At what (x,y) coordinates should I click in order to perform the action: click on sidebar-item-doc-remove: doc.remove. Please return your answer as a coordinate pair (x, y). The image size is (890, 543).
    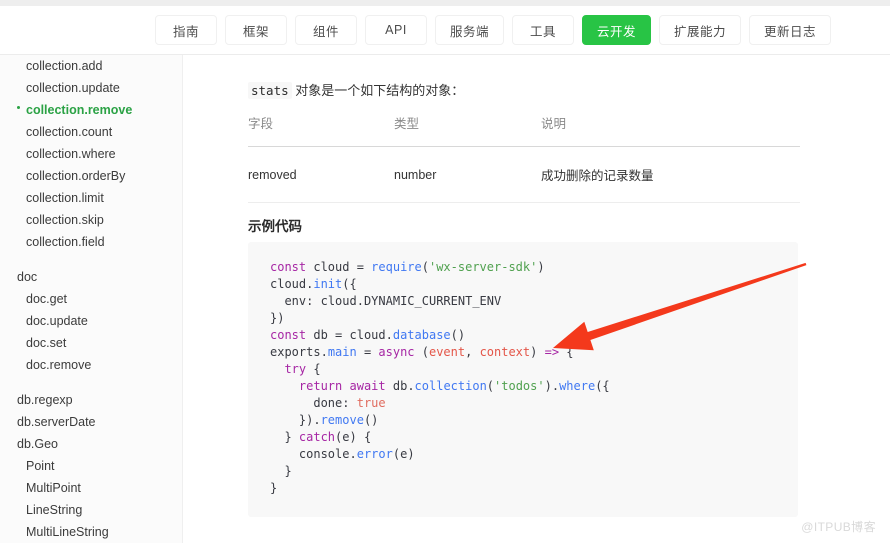
    Looking at the image, I should click on (91, 365).